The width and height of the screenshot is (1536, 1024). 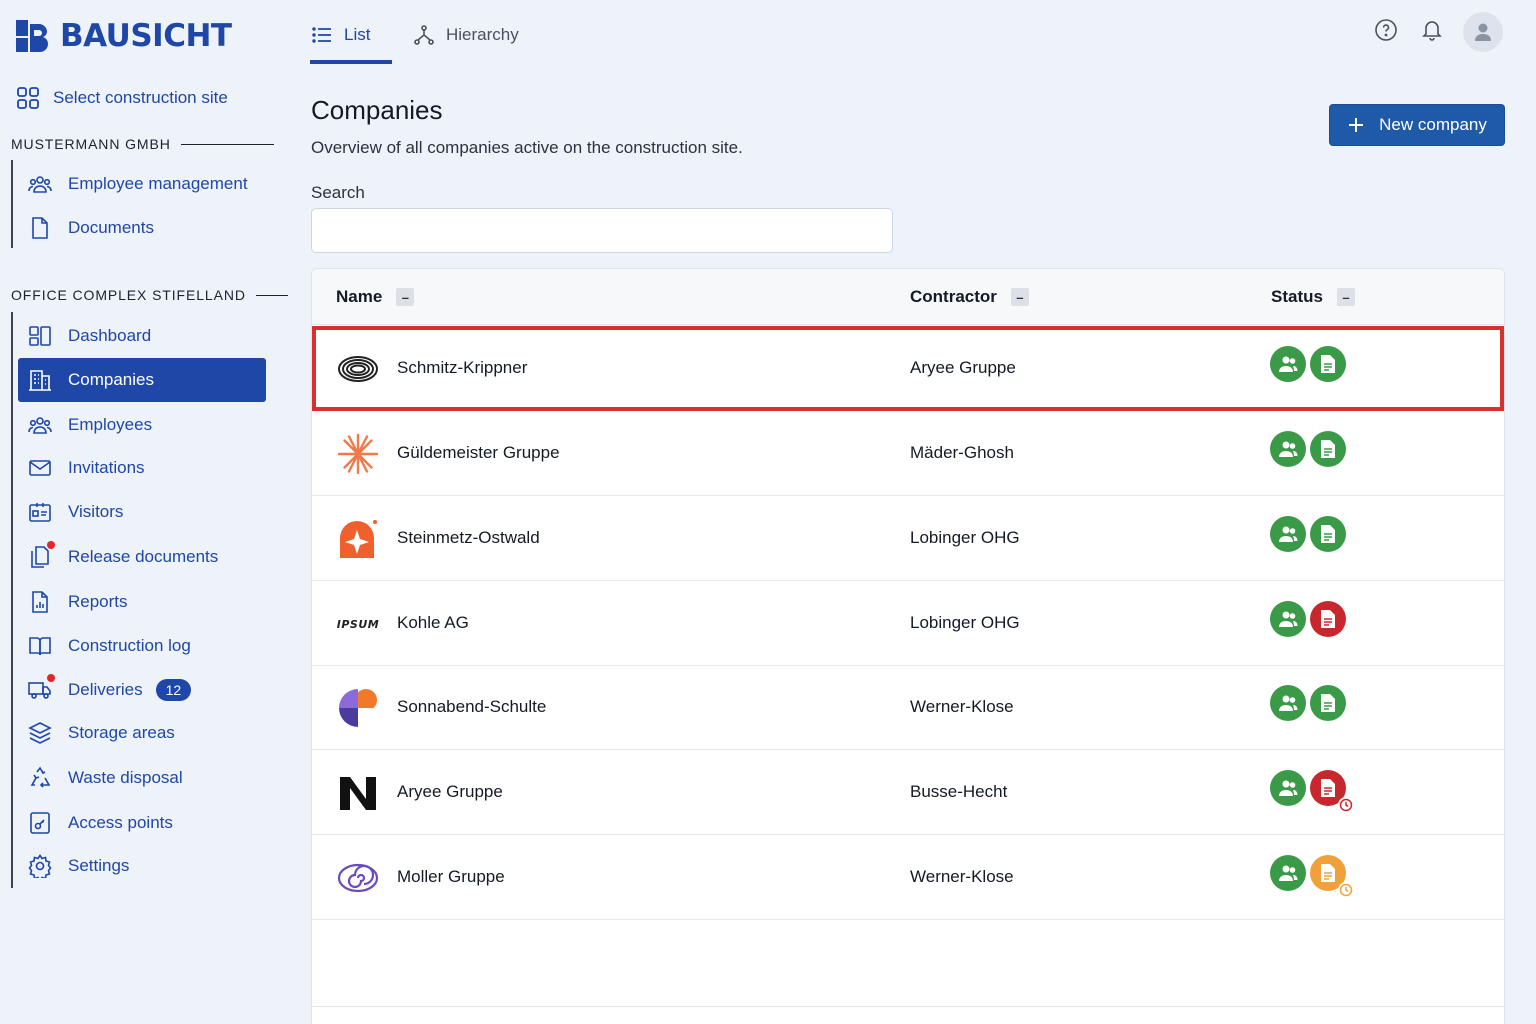 I want to click on column-header-contractor: Contractor –, so click(x=969, y=297).